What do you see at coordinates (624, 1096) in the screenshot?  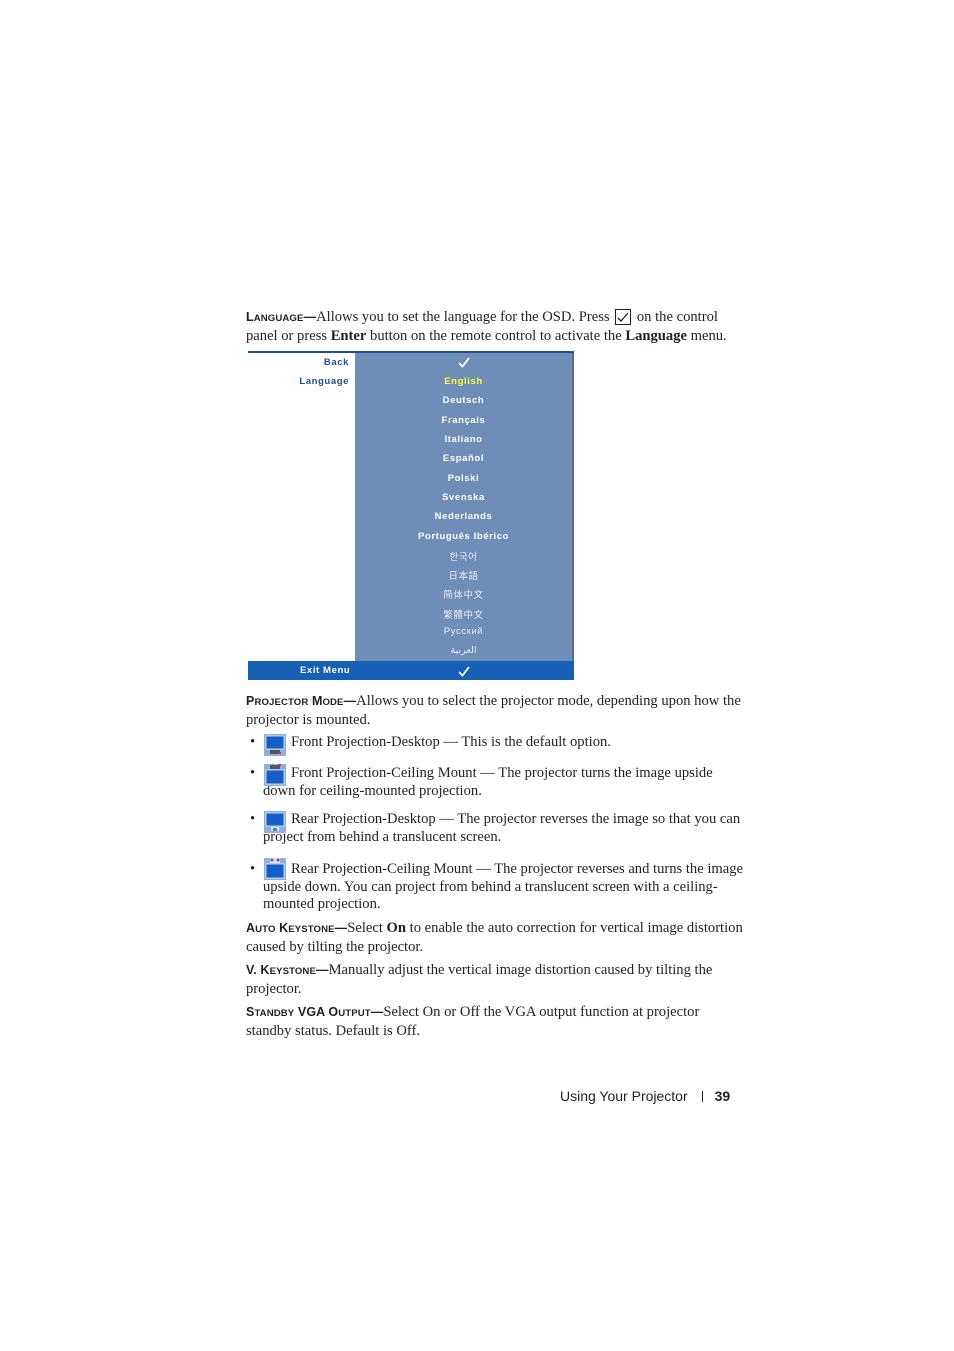 I see `section-title: Using Your Projector` at bounding box center [624, 1096].